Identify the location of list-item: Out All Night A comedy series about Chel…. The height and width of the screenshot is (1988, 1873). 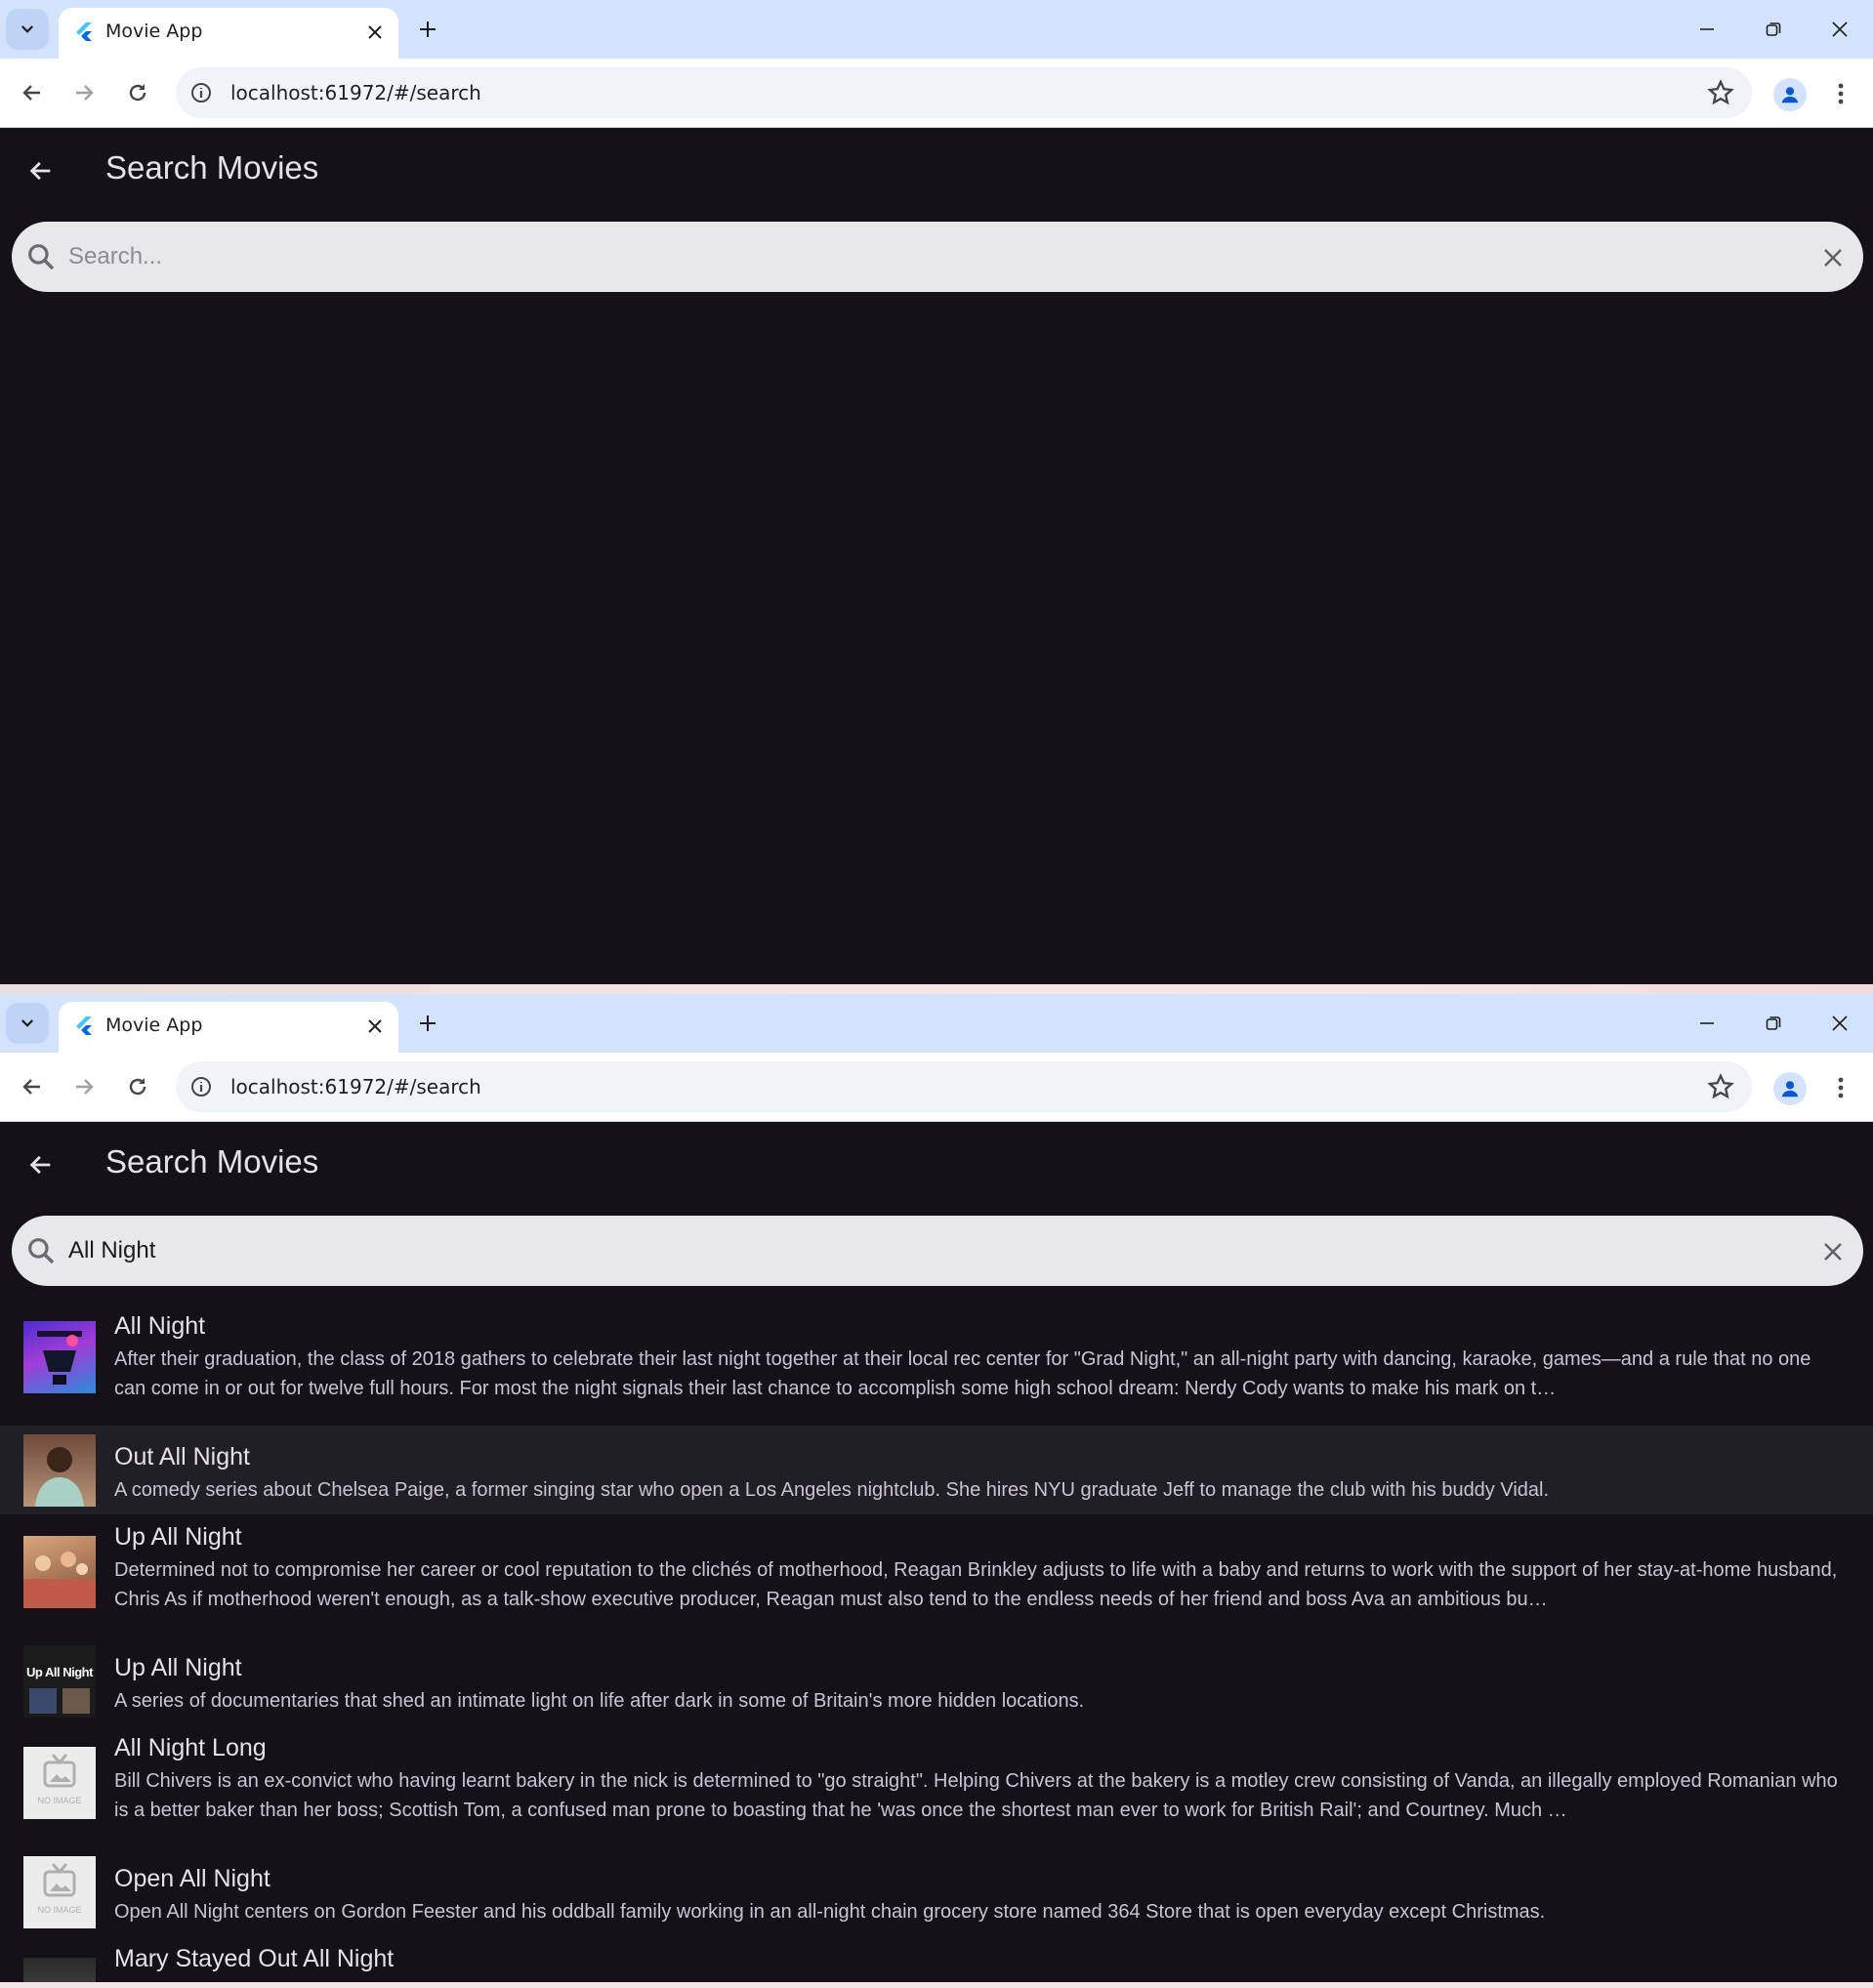
(936, 1470).